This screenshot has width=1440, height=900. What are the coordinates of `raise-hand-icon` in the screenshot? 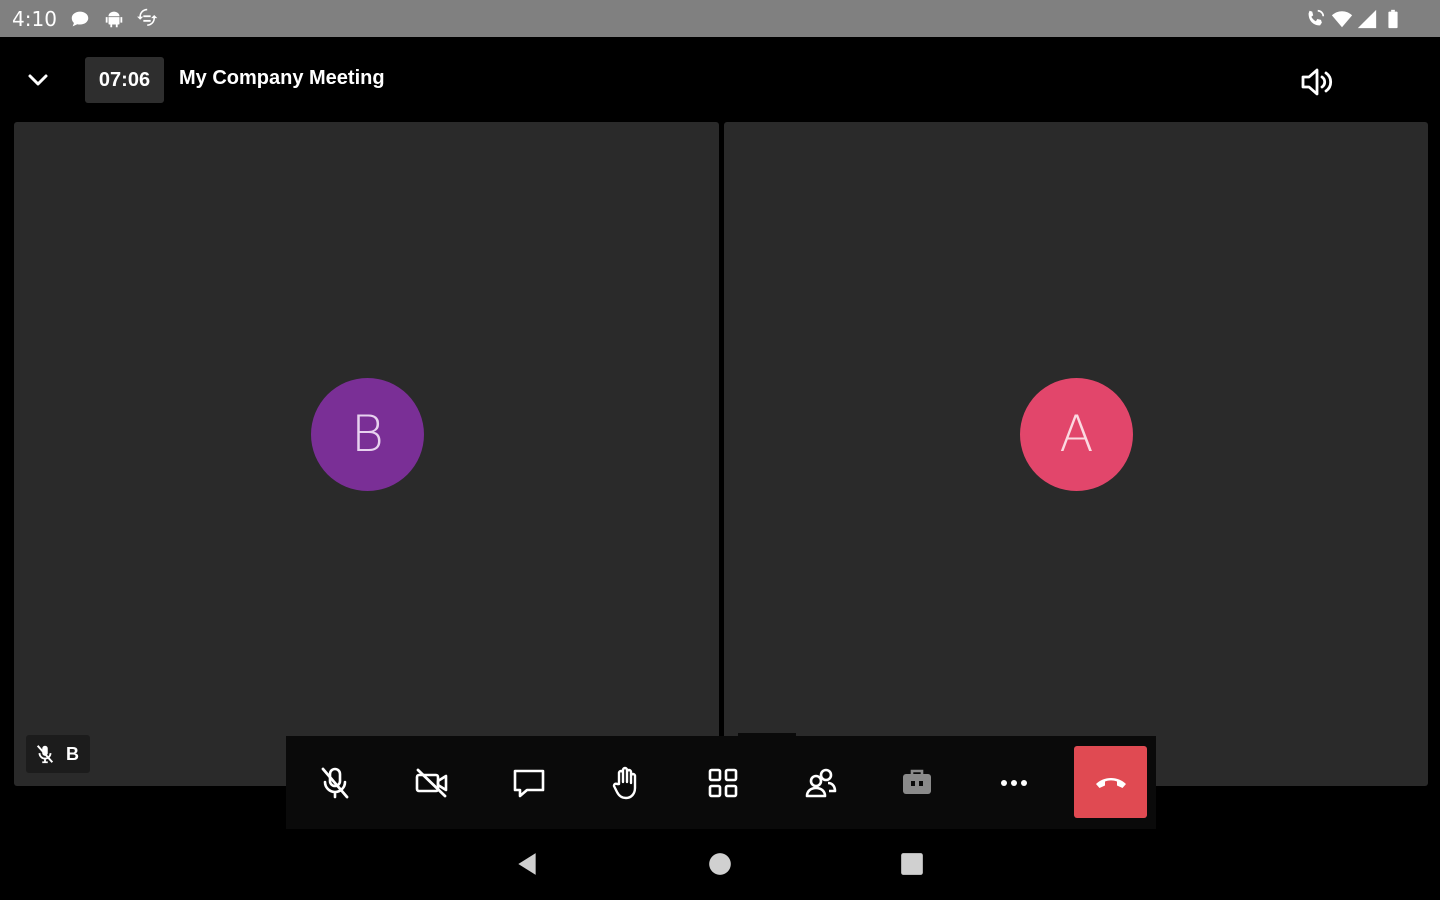 It's located at (624, 782).